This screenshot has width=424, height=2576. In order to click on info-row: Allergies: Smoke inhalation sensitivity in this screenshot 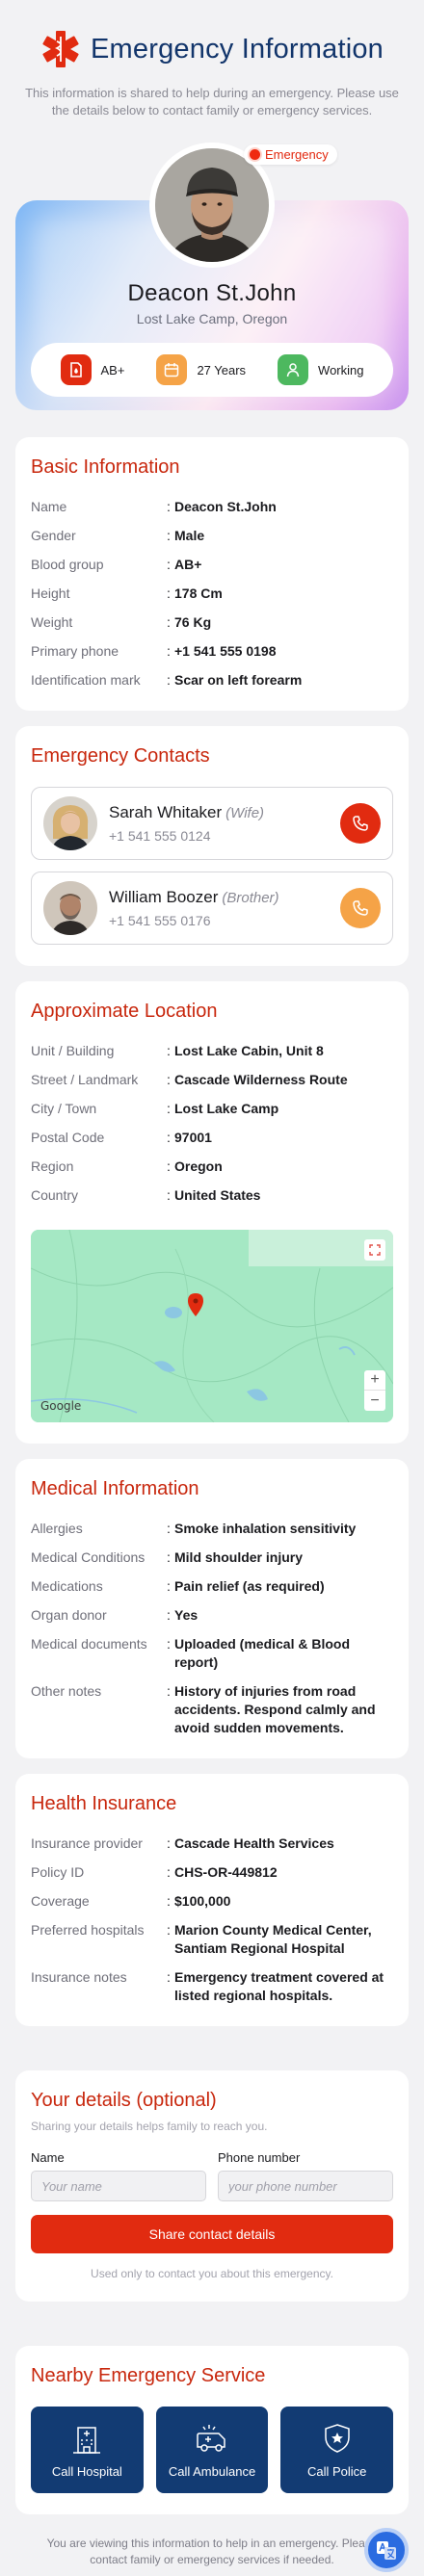, I will do `click(212, 1529)`.